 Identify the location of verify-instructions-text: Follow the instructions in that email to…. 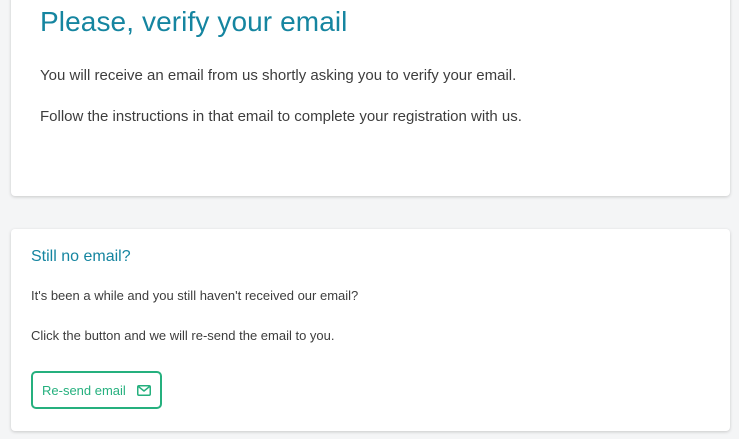
(281, 116).